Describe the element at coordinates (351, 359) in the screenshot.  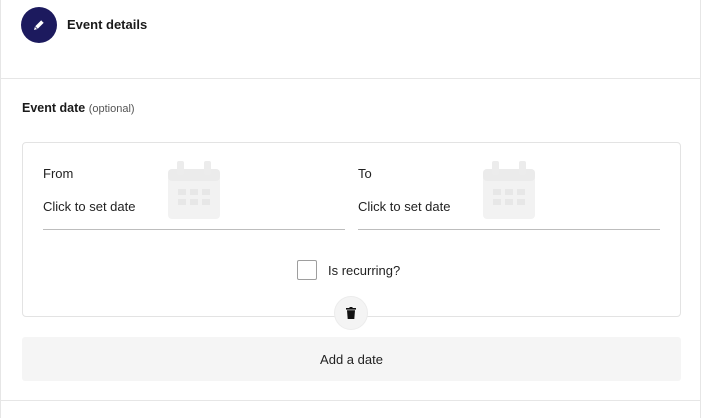
I see `add-date-button: Add a date` at that location.